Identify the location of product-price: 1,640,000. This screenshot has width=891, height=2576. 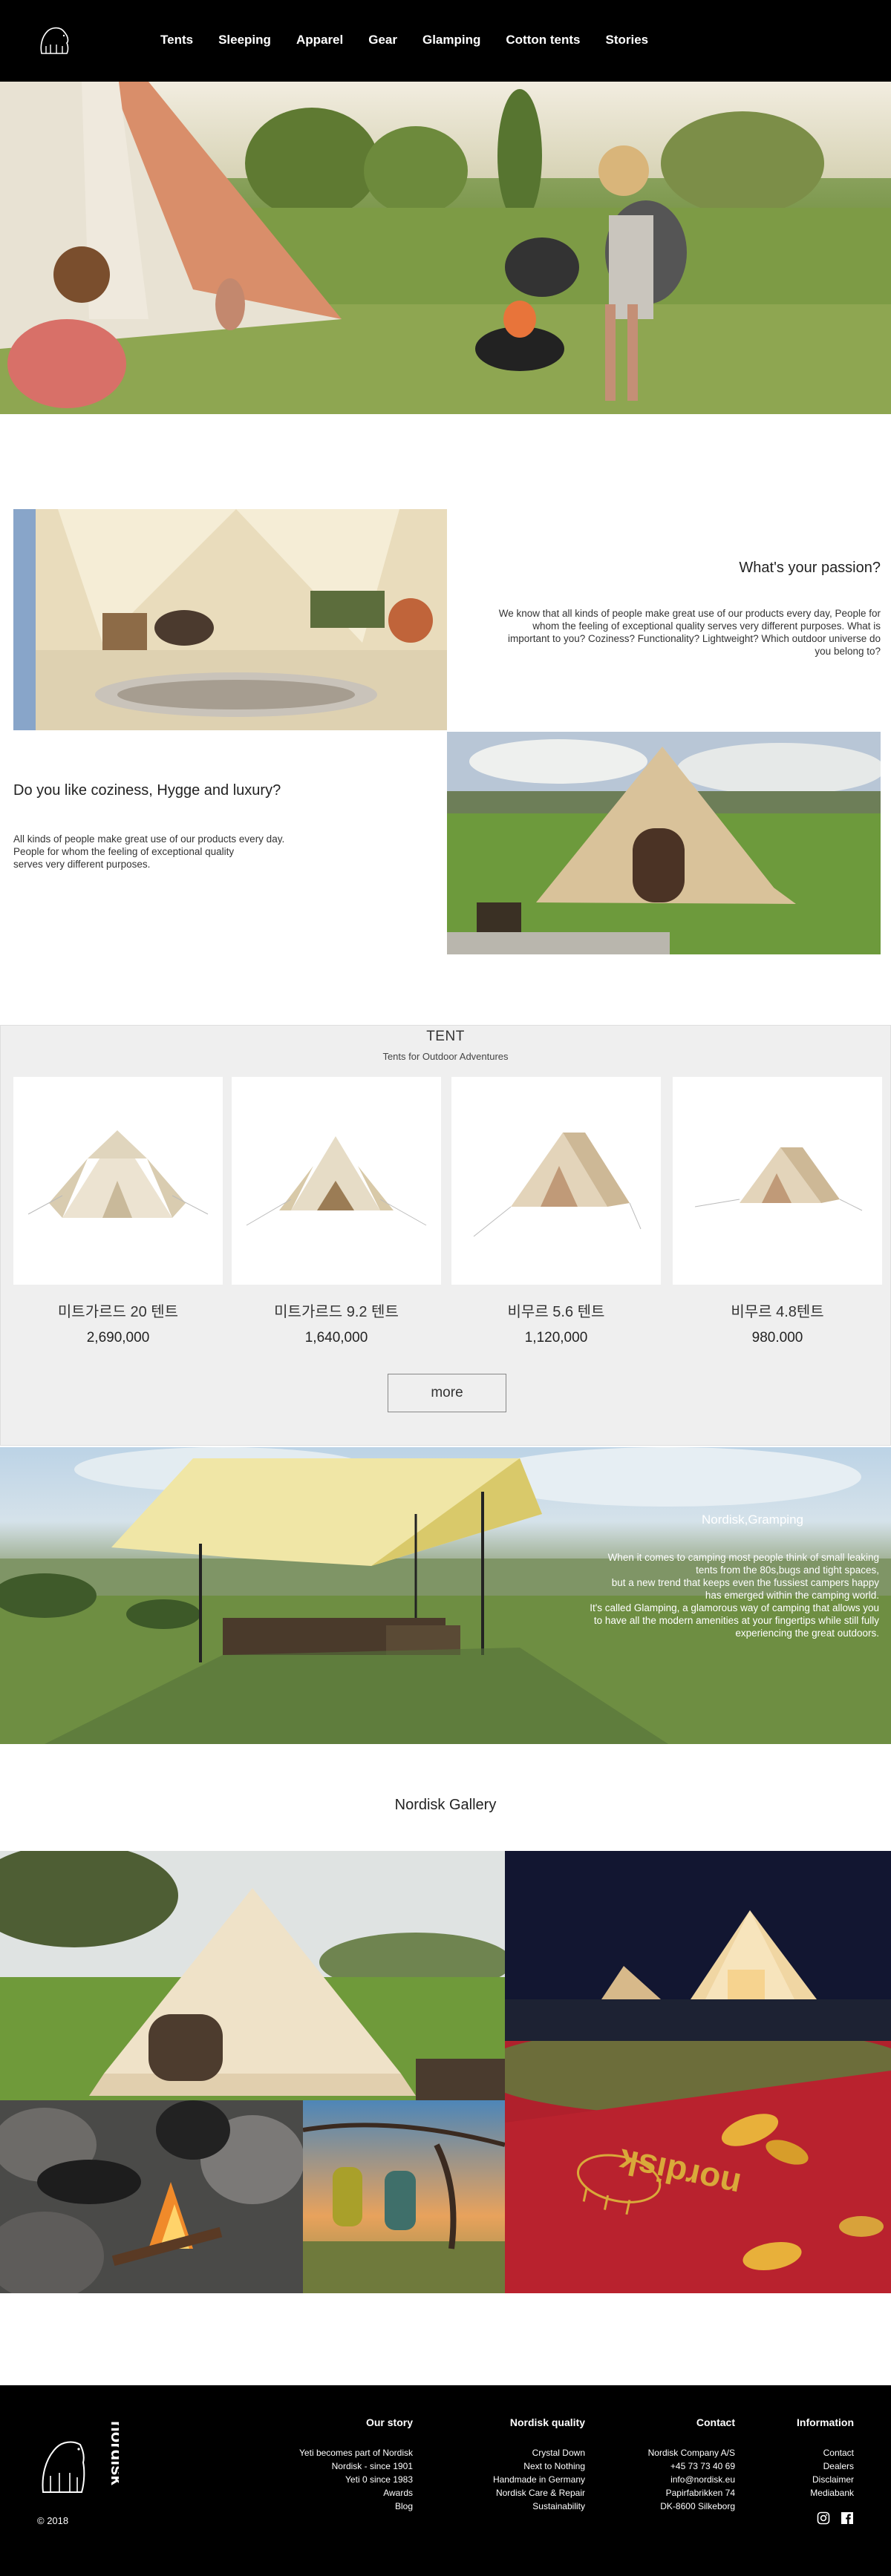
(336, 1338).